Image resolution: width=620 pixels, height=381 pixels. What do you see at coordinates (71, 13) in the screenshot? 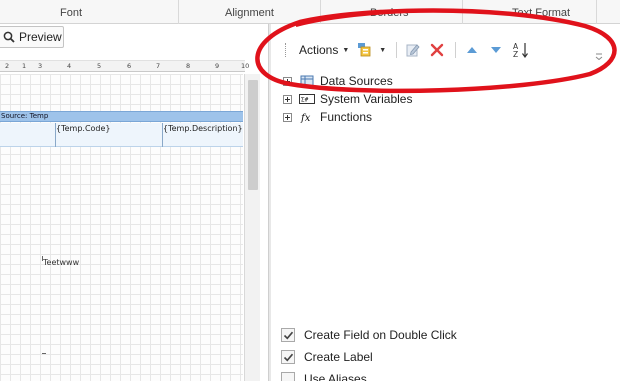
I see `ribbon-group-font: Font` at bounding box center [71, 13].